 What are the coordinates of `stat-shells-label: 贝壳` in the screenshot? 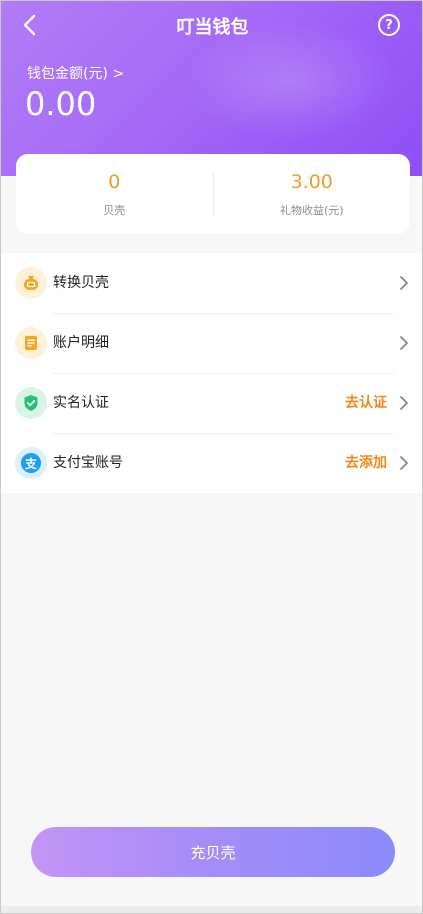 It's located at (114, 210).